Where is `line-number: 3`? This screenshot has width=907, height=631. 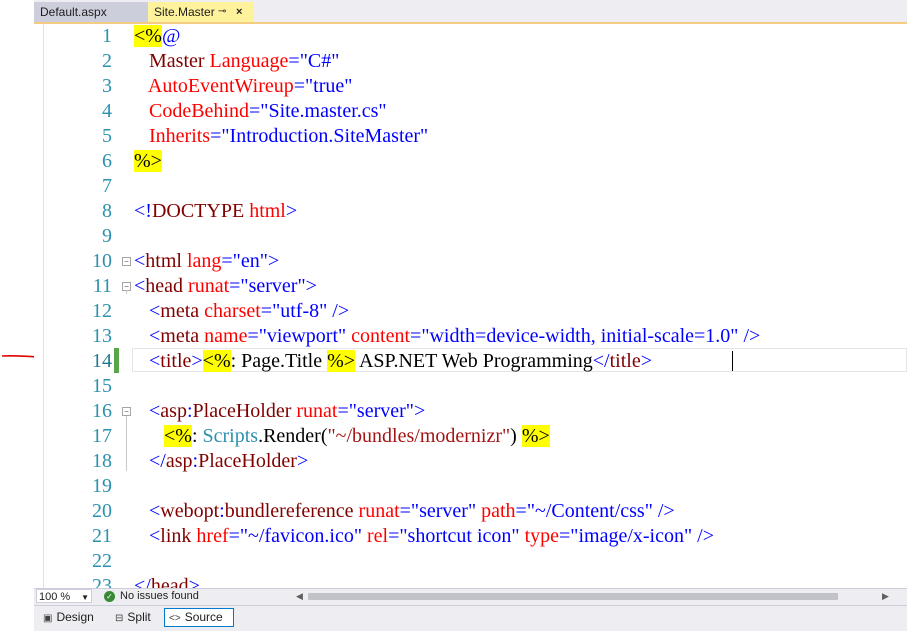 line-number: 3 is located at coordinates (107, 86).